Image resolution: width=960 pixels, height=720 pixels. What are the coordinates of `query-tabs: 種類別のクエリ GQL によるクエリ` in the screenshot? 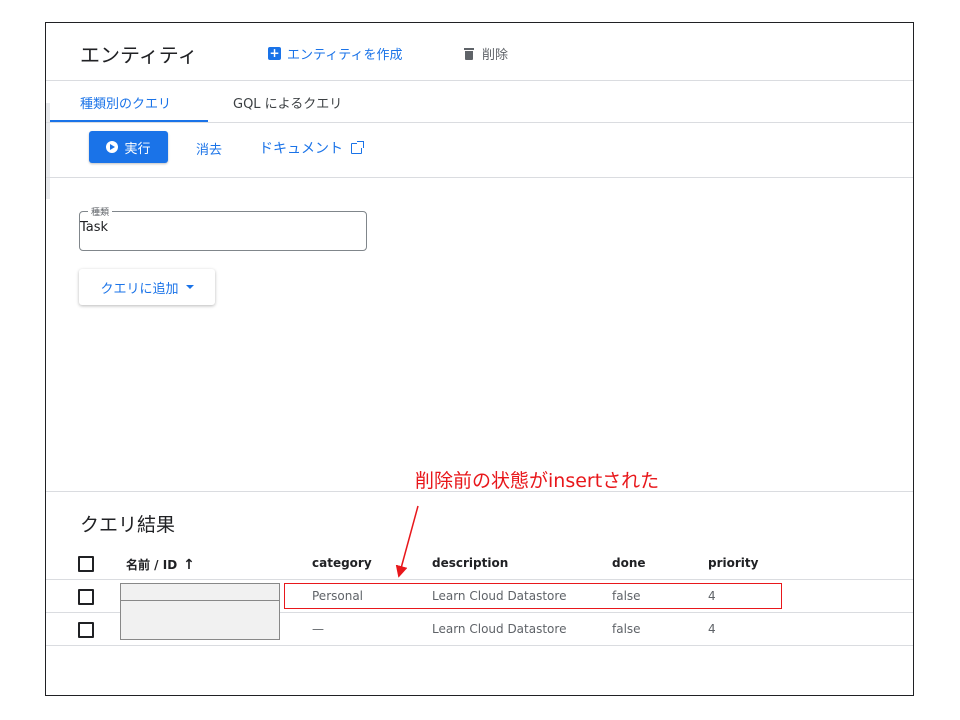 It's located at (479, 102).